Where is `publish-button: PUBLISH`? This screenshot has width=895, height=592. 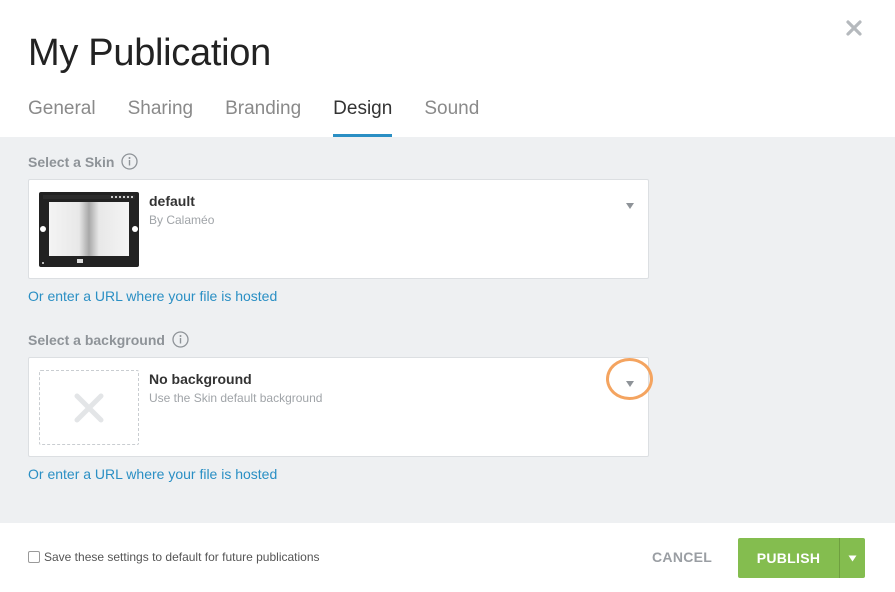 publish-button: PUBLISH is located at coordinates (788, 558).